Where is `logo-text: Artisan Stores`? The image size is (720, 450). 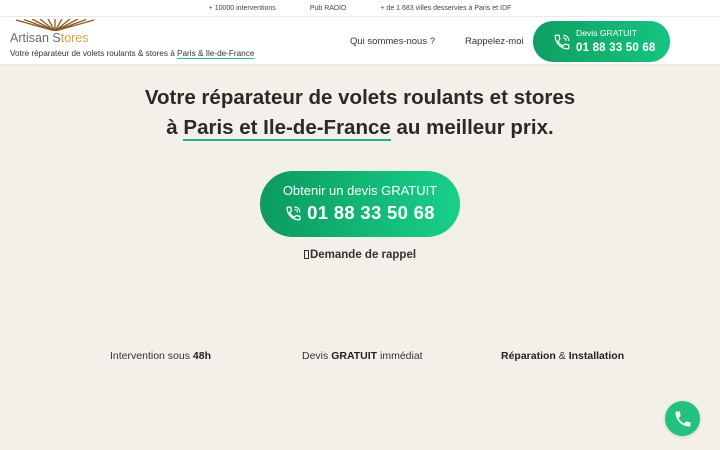 logo-text: Artisan Stores is located at coordinates (49, 38).